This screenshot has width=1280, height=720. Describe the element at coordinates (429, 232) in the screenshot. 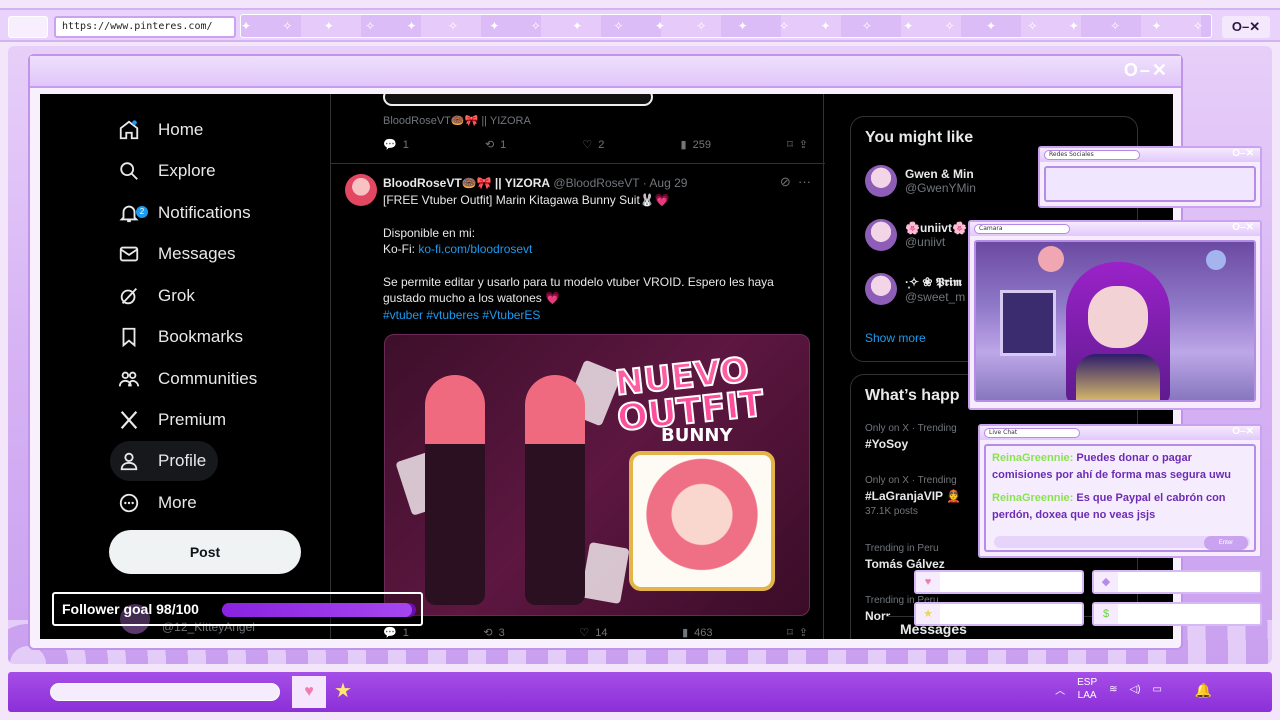

I see `tweet-line: Disponible en mi:` at that location.